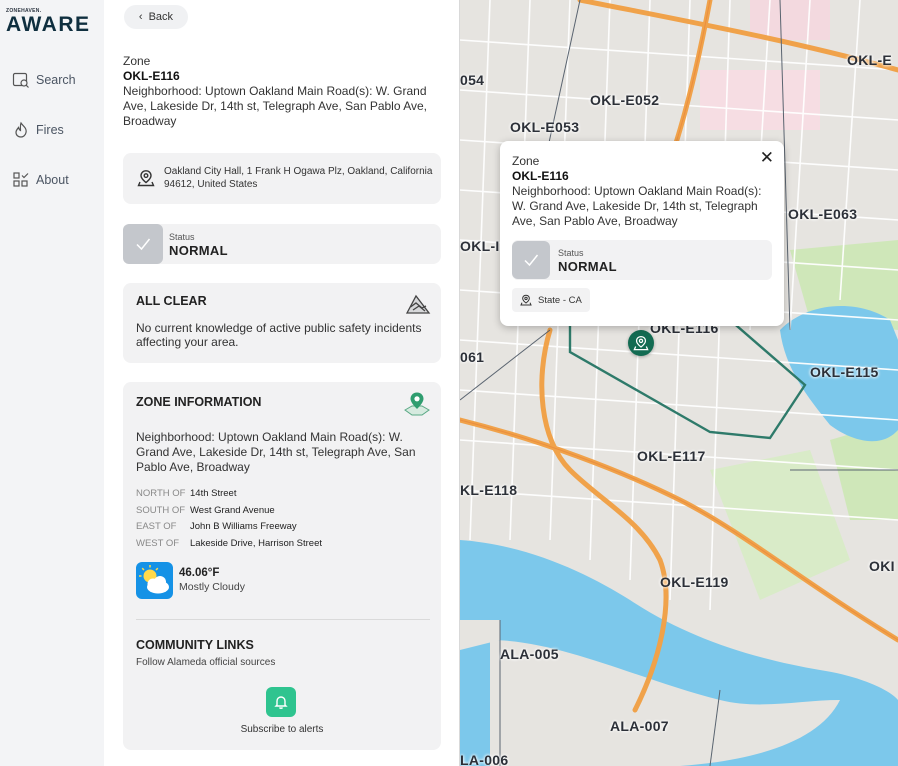 The height and width of the screenshot is (766, 898). I want to click on zone-map-label: ALA-007, so click(639, 726).